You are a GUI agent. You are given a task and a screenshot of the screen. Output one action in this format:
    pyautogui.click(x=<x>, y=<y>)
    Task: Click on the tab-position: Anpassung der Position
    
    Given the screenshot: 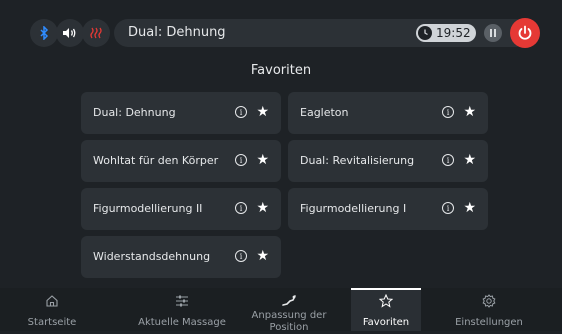 What is the action you would take?
    pyautogui.click(x=289, y=310)
    